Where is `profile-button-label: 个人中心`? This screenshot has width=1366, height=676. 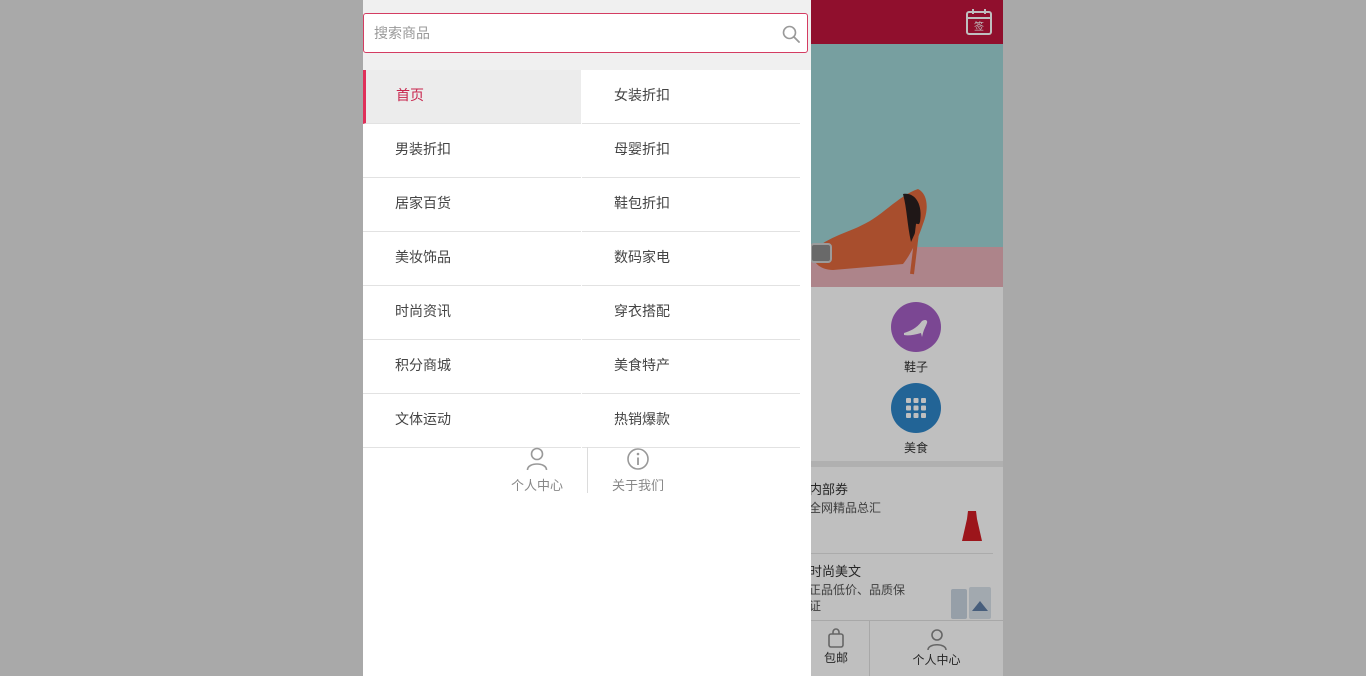
profile-button-label: 个人中心 is located at coordinates (536, 486).